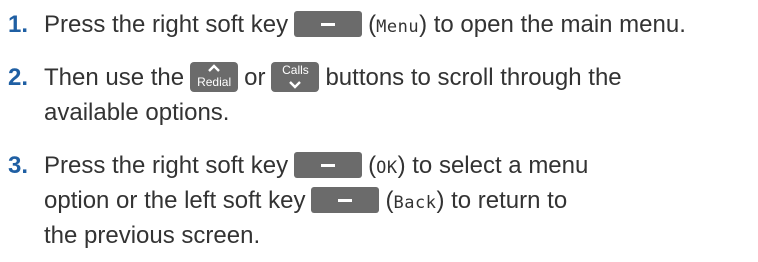  Describe the element at coordinates (415, 203) in the screenshot. I see `display-label-back: Back` at that location.